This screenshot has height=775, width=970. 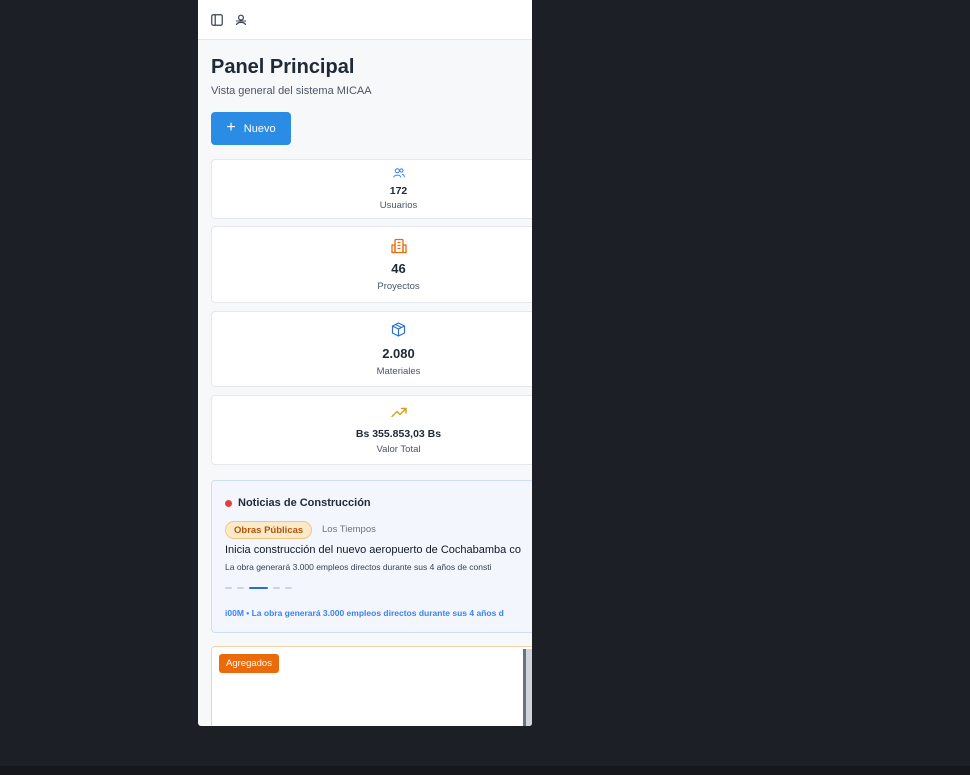 What do you see at coordinates (228, 503) in the screenshot?
I see `live-dot-icon` at bounding box center [228, 503].